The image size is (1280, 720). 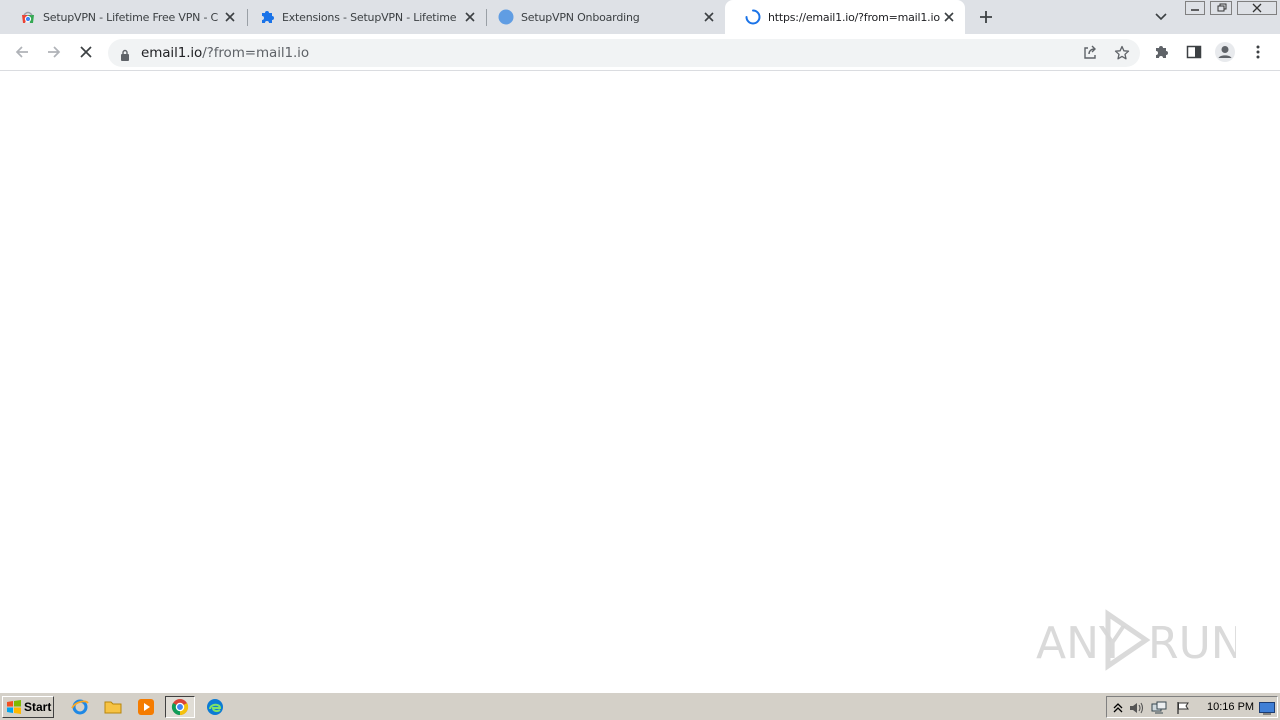 What do you see at coordinates (38, 707) in the screenshot?
I see `start-label: Start` at bounding box center [38, 707].